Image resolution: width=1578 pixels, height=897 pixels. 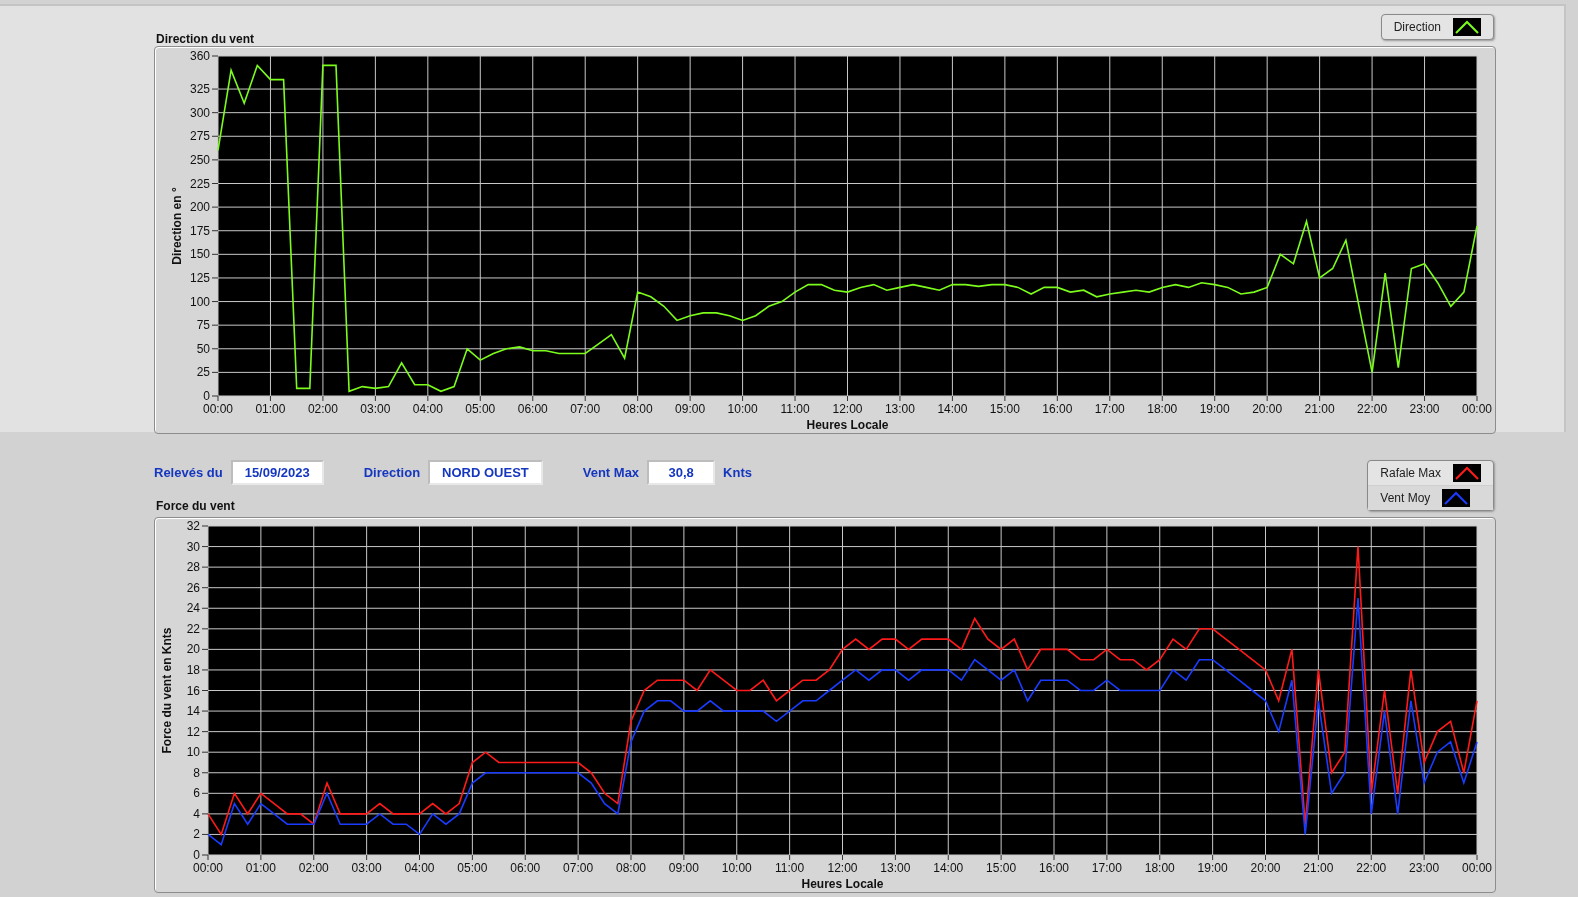 I want to click on y-tick-label: 14, so click(x=193, y=711).